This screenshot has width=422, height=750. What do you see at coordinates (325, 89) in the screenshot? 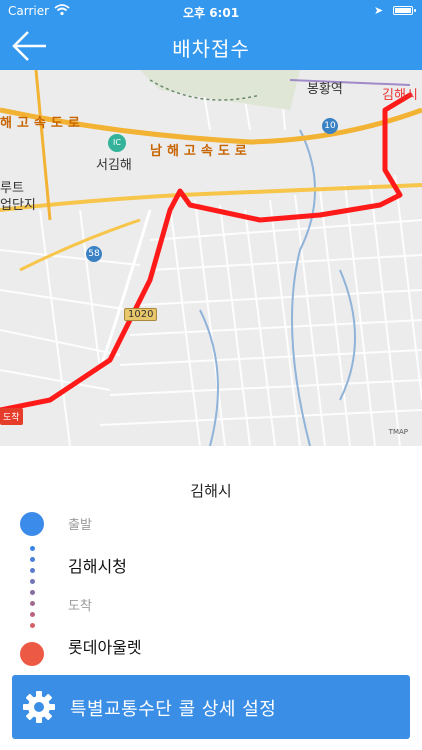
I see `map-label-station: 봉황역` at bounding box center [325, 89].